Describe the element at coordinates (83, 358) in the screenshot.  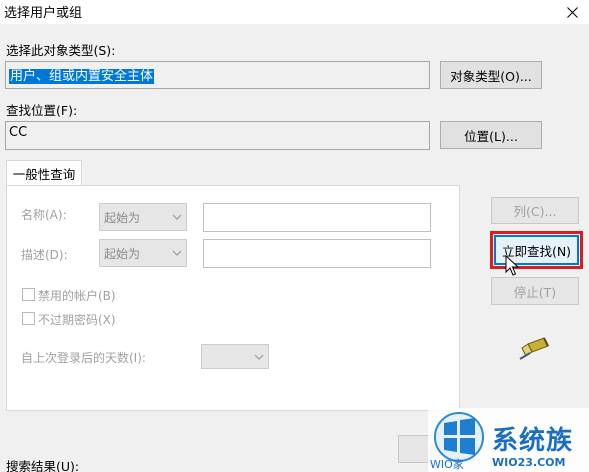
I see `days-since-login-label: 自上次登录后的天数(I):` at that location.